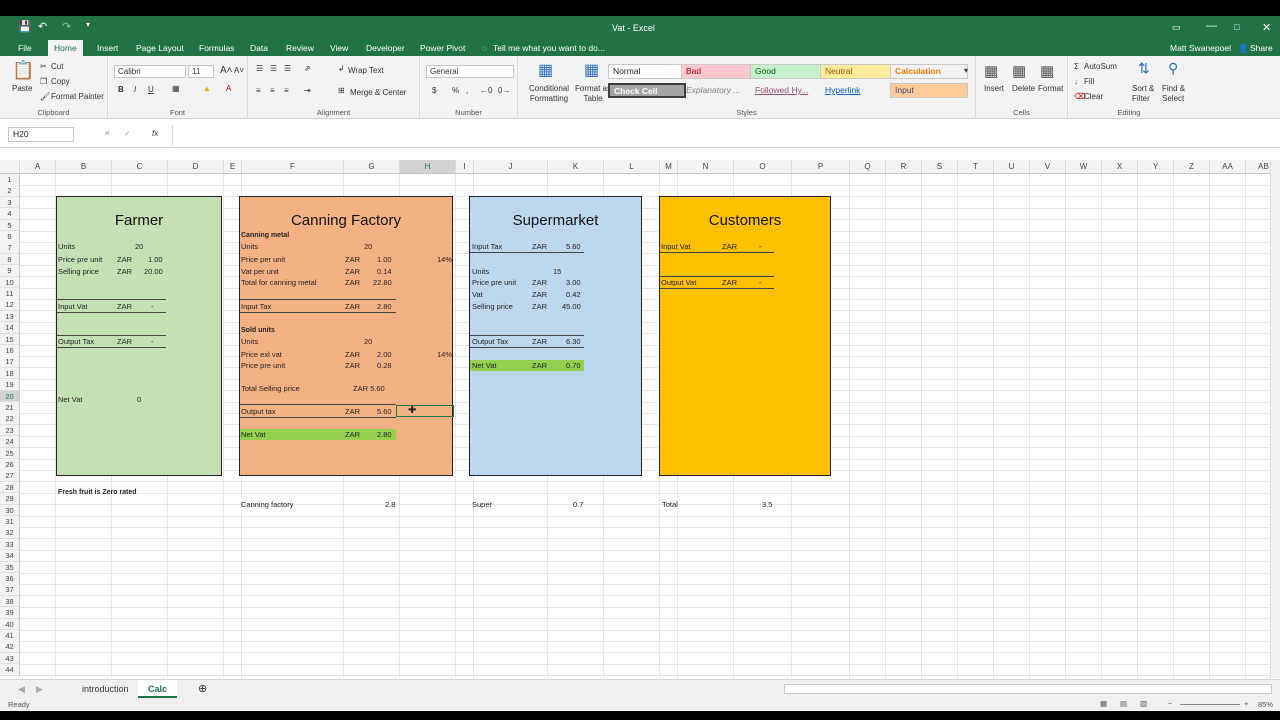 This screenshot has width=1280, height=720. Describe the element at coordinates (196, 167) in the screenshot. I see `column-header-d: D` at that location.